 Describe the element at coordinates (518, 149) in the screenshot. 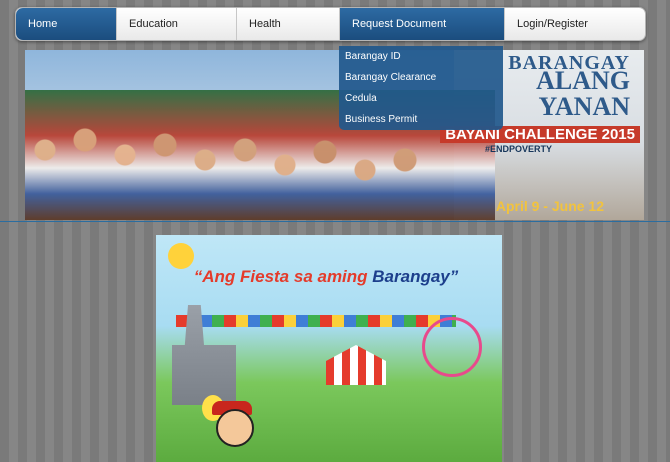

I see `banner-hashtag: #ENDPOVERTY` at that location.